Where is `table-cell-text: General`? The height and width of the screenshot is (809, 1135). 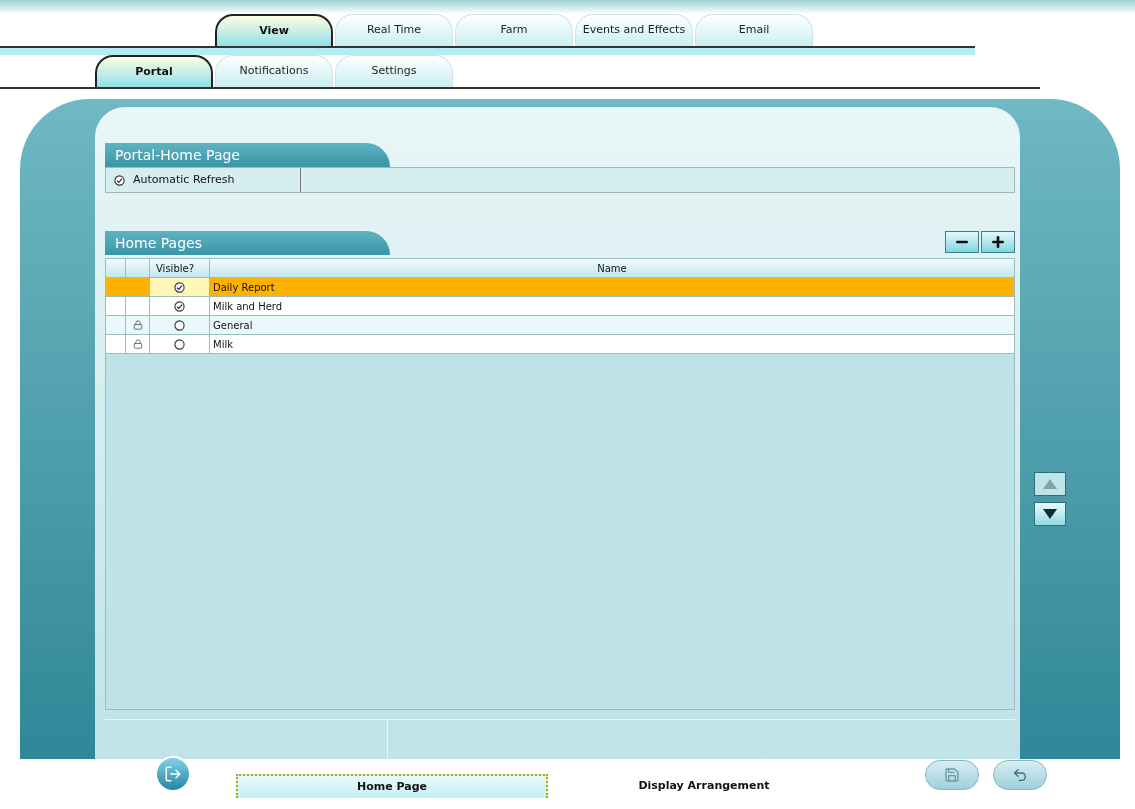 table-cell-text: General is located at coordinates (233, 325).